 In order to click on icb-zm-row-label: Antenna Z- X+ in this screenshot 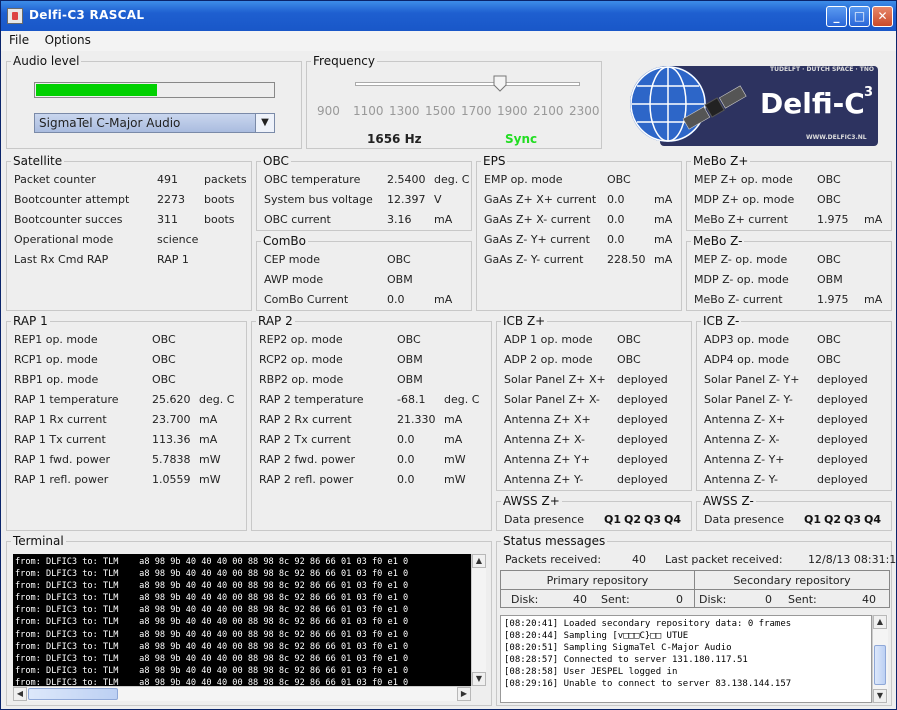, I will do `click(745, 419)`.